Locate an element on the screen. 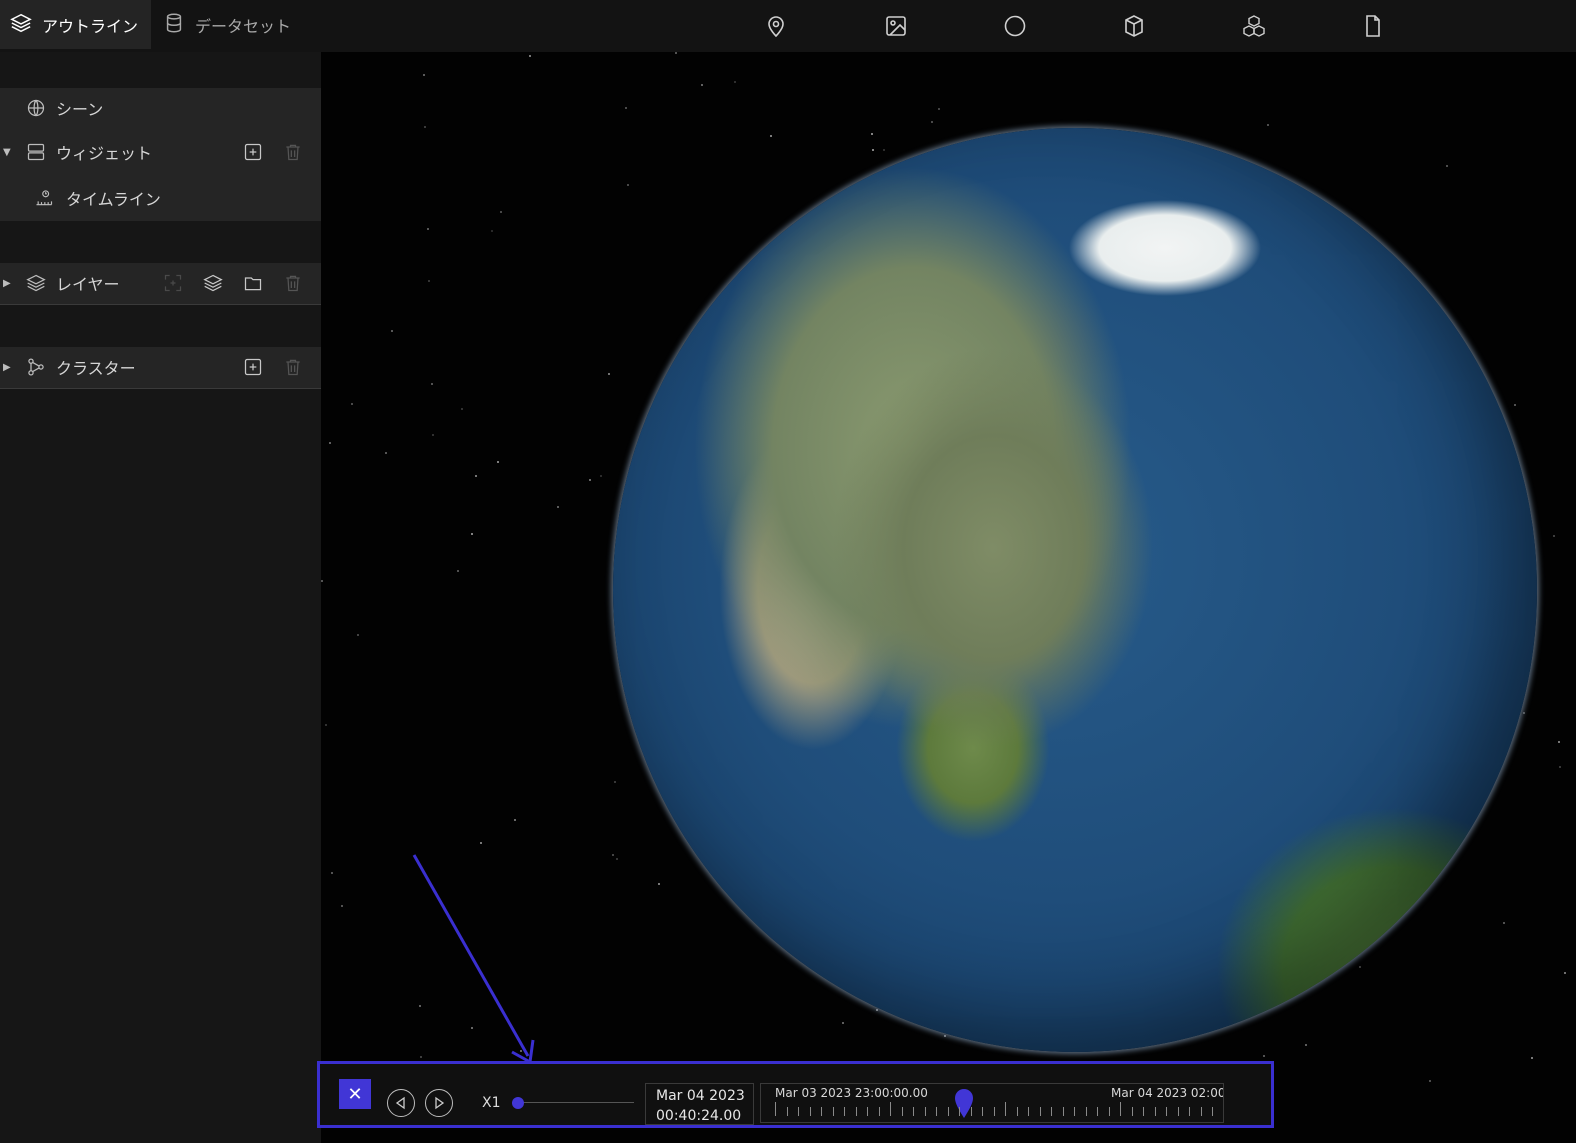 Image resolution: width=1576 pixels, height=1143 pixels. add-widget-icon is located at coordinates (253, 152).